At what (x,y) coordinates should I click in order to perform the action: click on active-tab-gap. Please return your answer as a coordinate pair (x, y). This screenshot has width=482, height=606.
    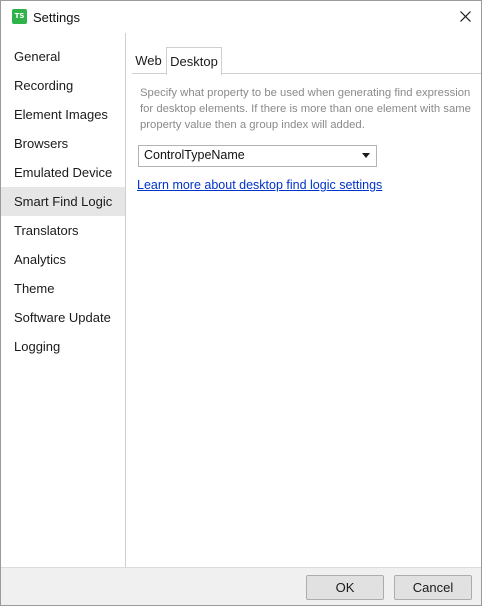
    Looking at the image, I should click on (194, 73).